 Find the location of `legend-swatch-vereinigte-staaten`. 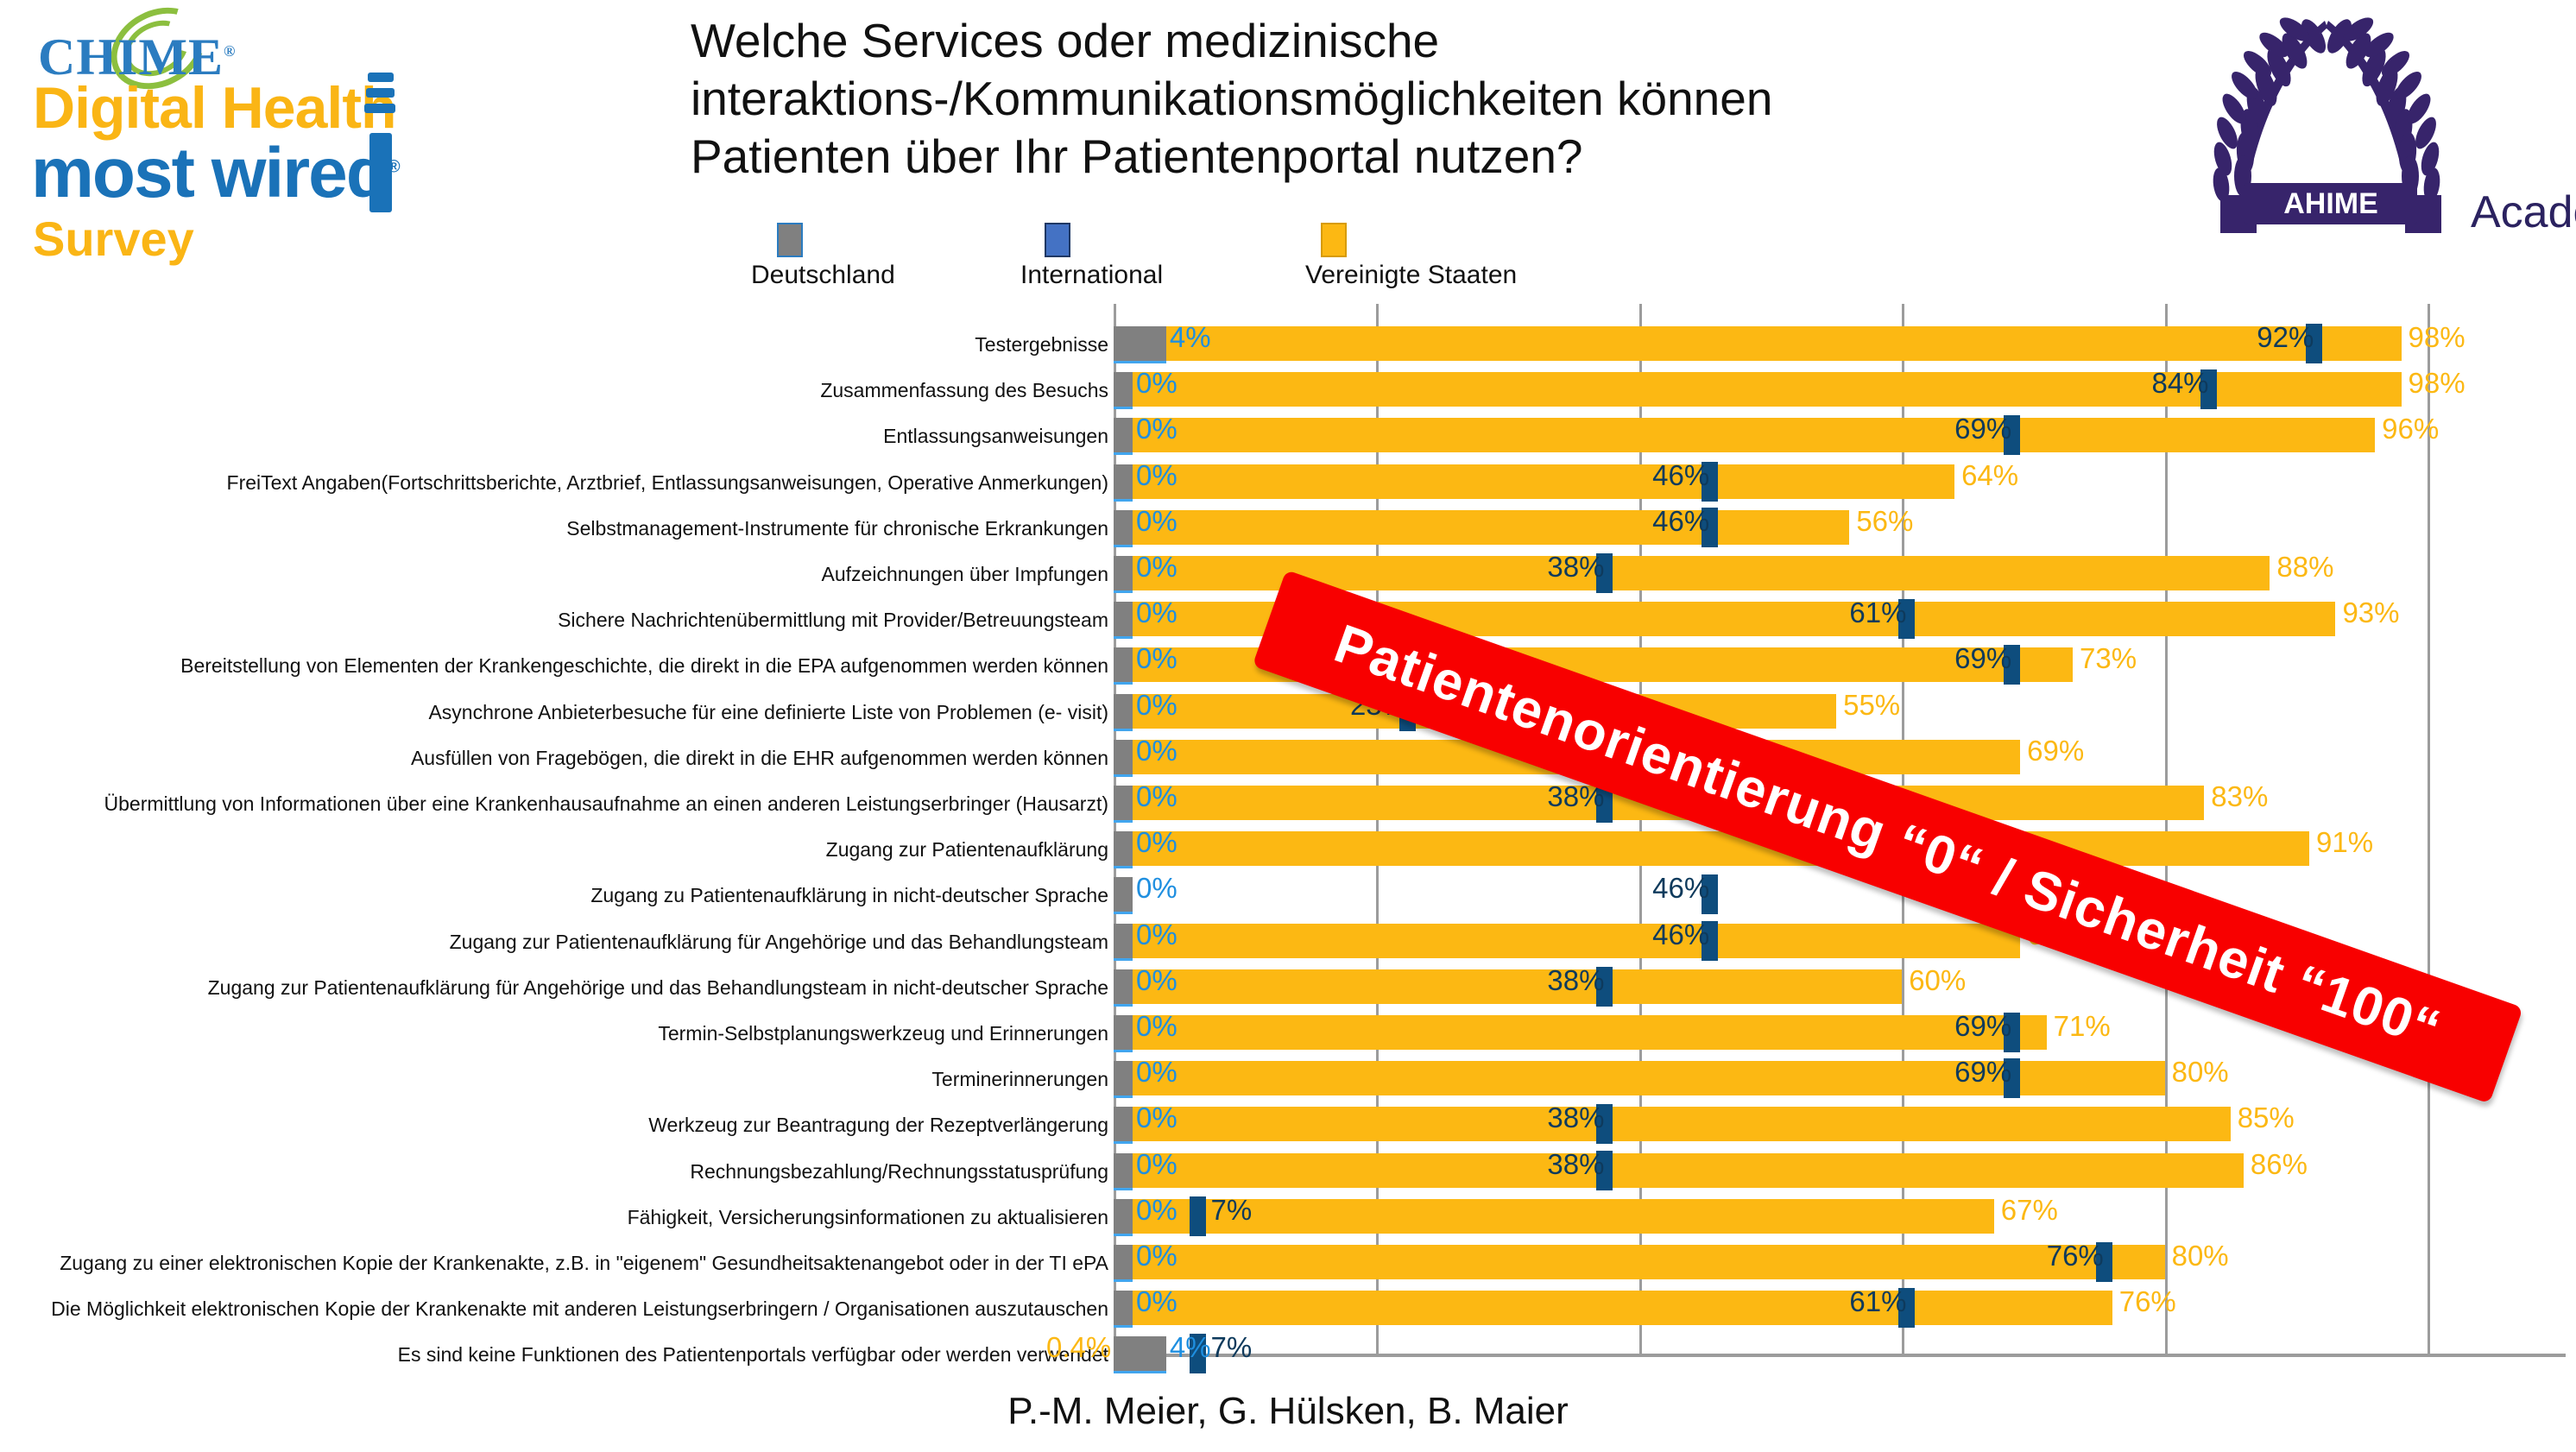

legend-swatch-vereinigte-staaten is located at coordinates (1334, 240).